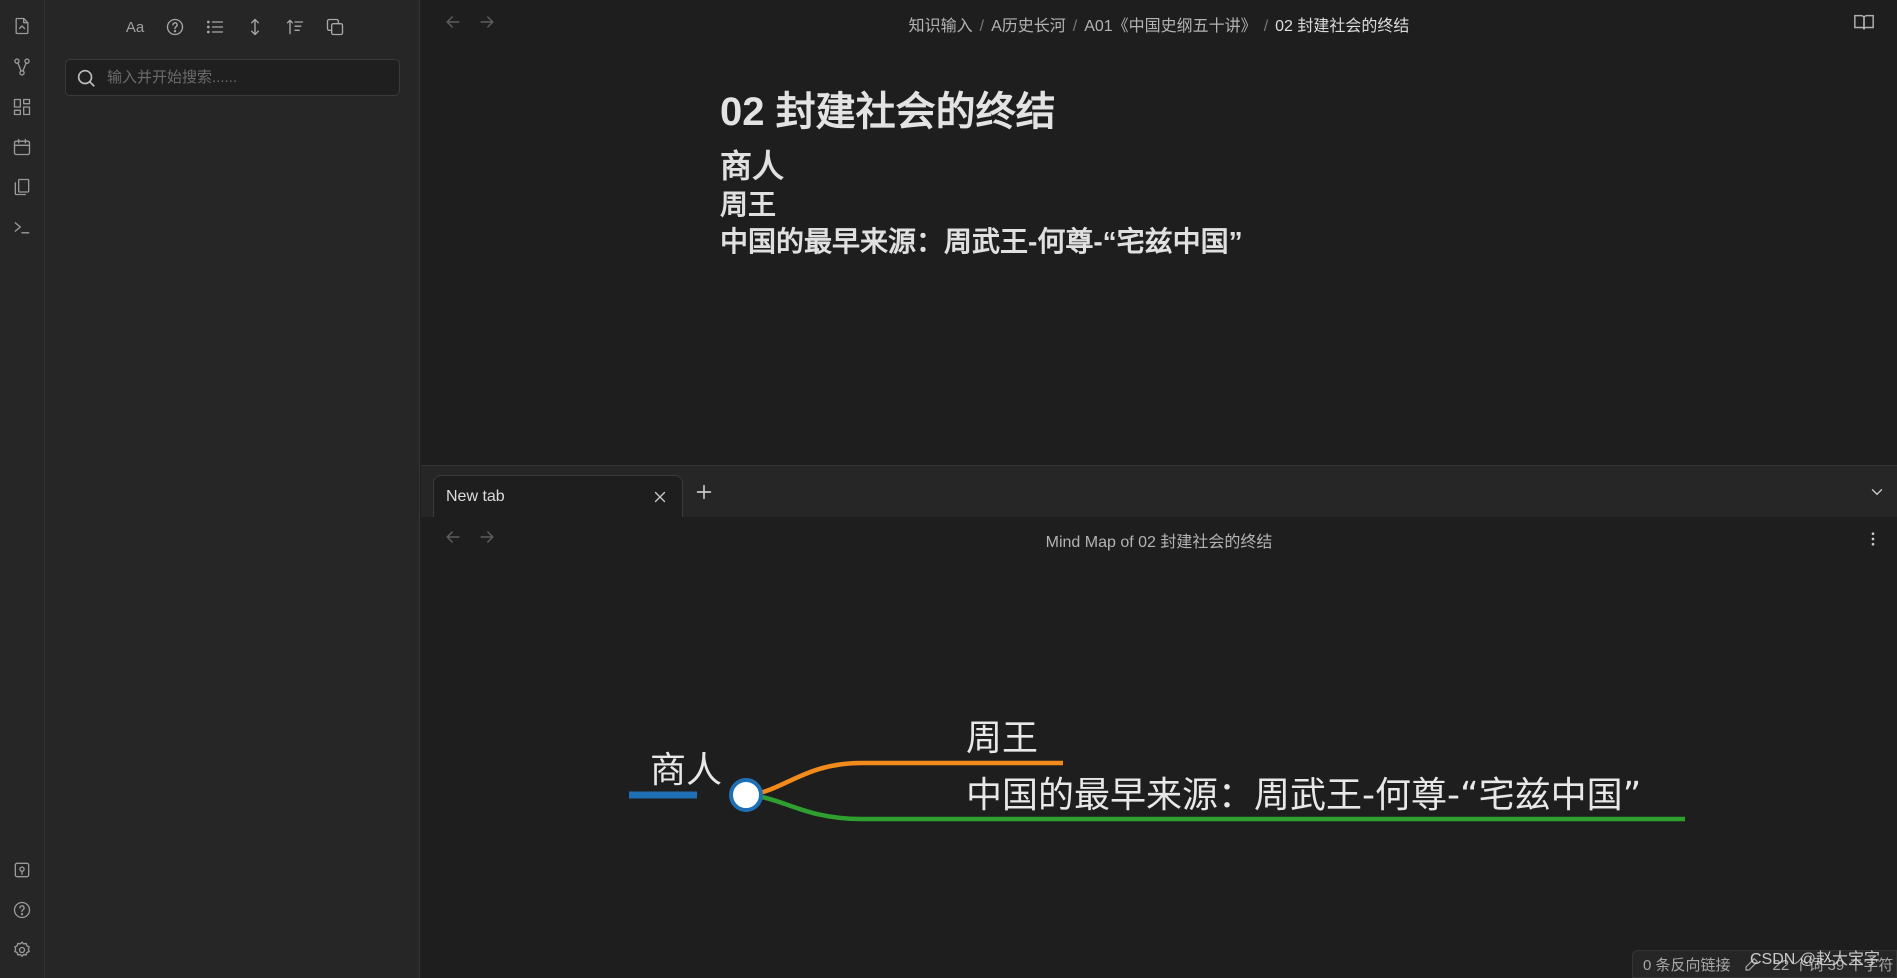  What do you see at coordinates (22, 870) in the screenshot?
I see `vault-switch-icon` at bounding box center [22, 870].